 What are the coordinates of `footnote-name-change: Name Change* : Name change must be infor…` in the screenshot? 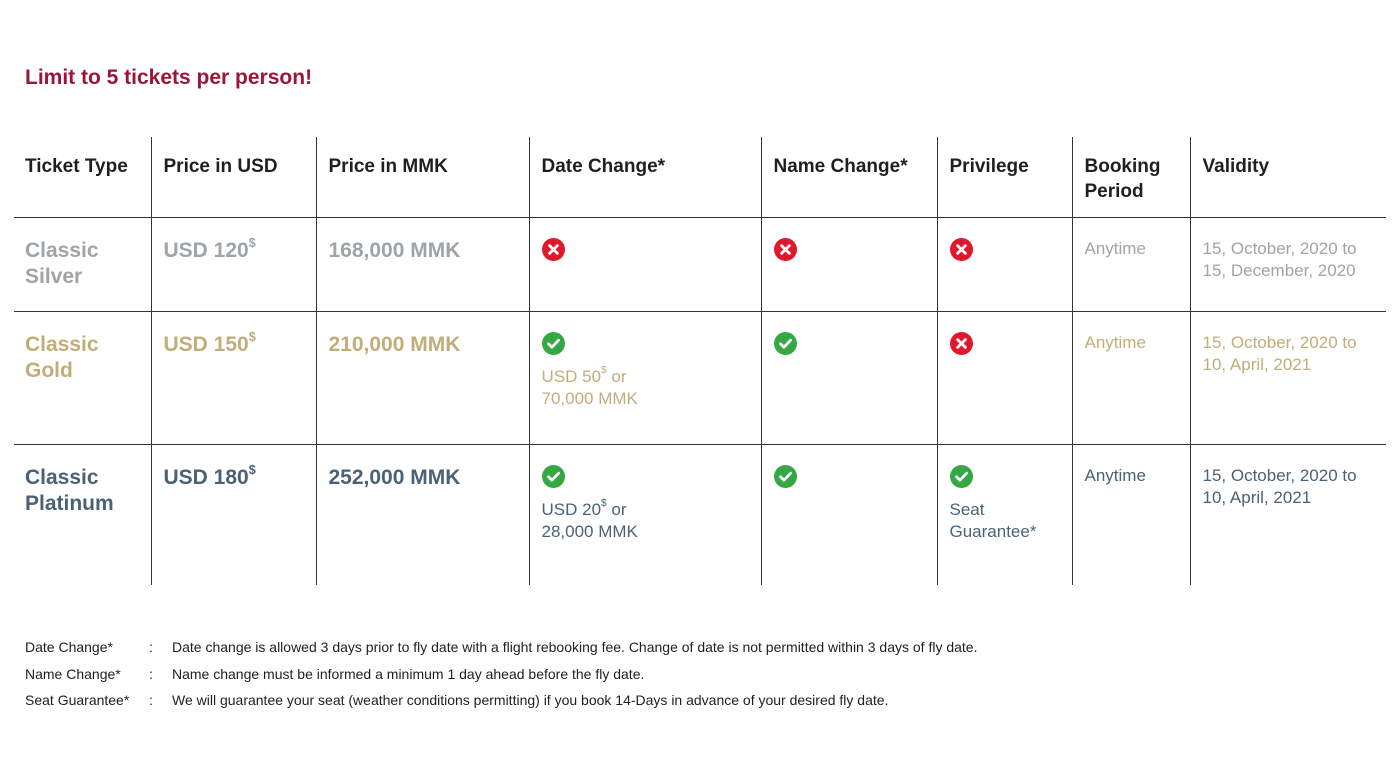 It's located at (501, 676).